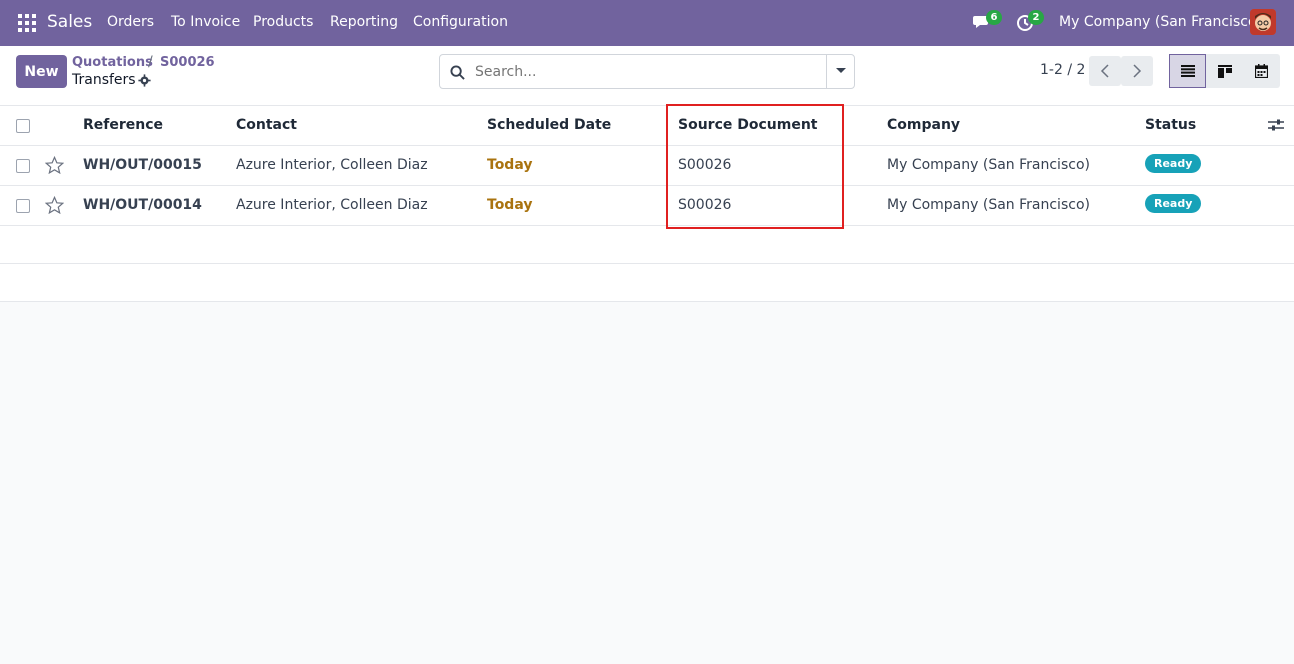  I want to click on list-view-button, so click(1187, 71).